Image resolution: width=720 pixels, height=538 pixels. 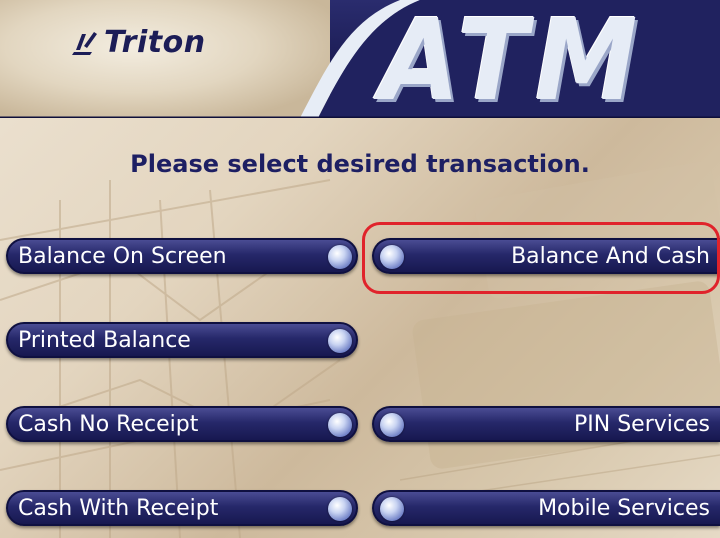 I want to click on printed-balance-button: Printed Balance, so click(x=182, y=340).